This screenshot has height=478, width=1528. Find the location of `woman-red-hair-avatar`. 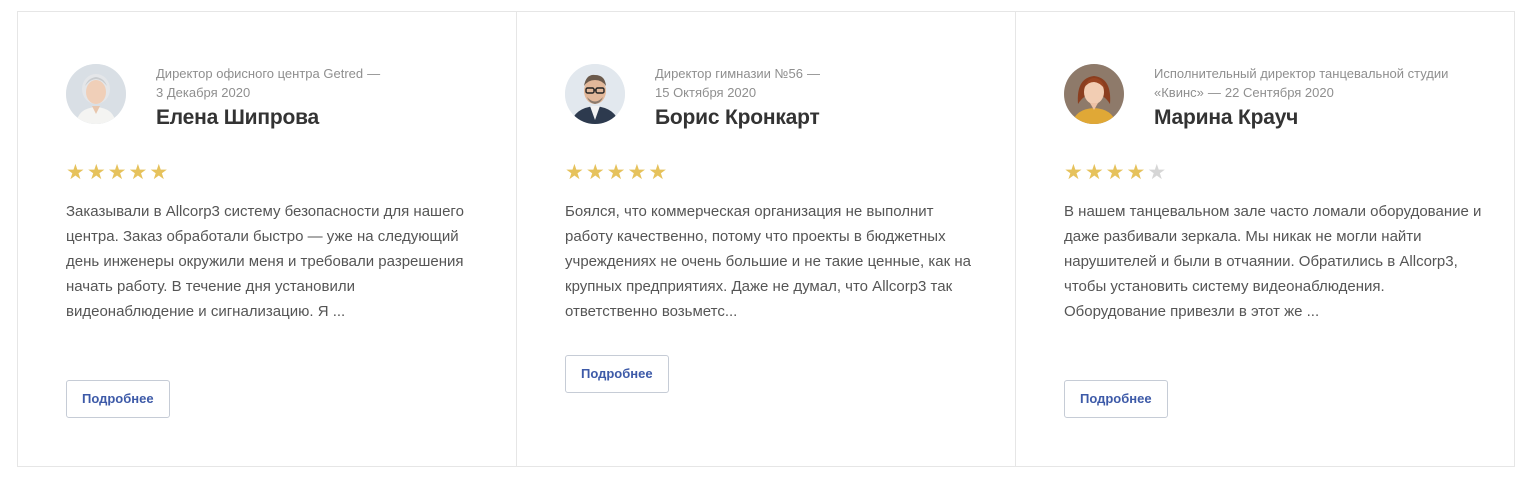

woman-red-hair-avatar is located at coordinates (1094, 94).